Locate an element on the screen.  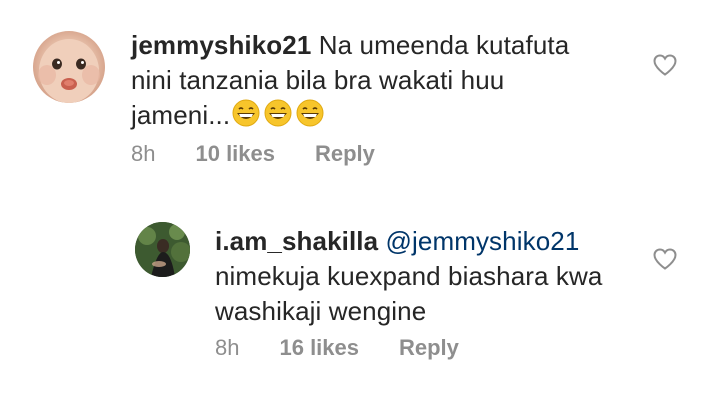
baby-face-avatar-image is located at coordinates (69, 71).